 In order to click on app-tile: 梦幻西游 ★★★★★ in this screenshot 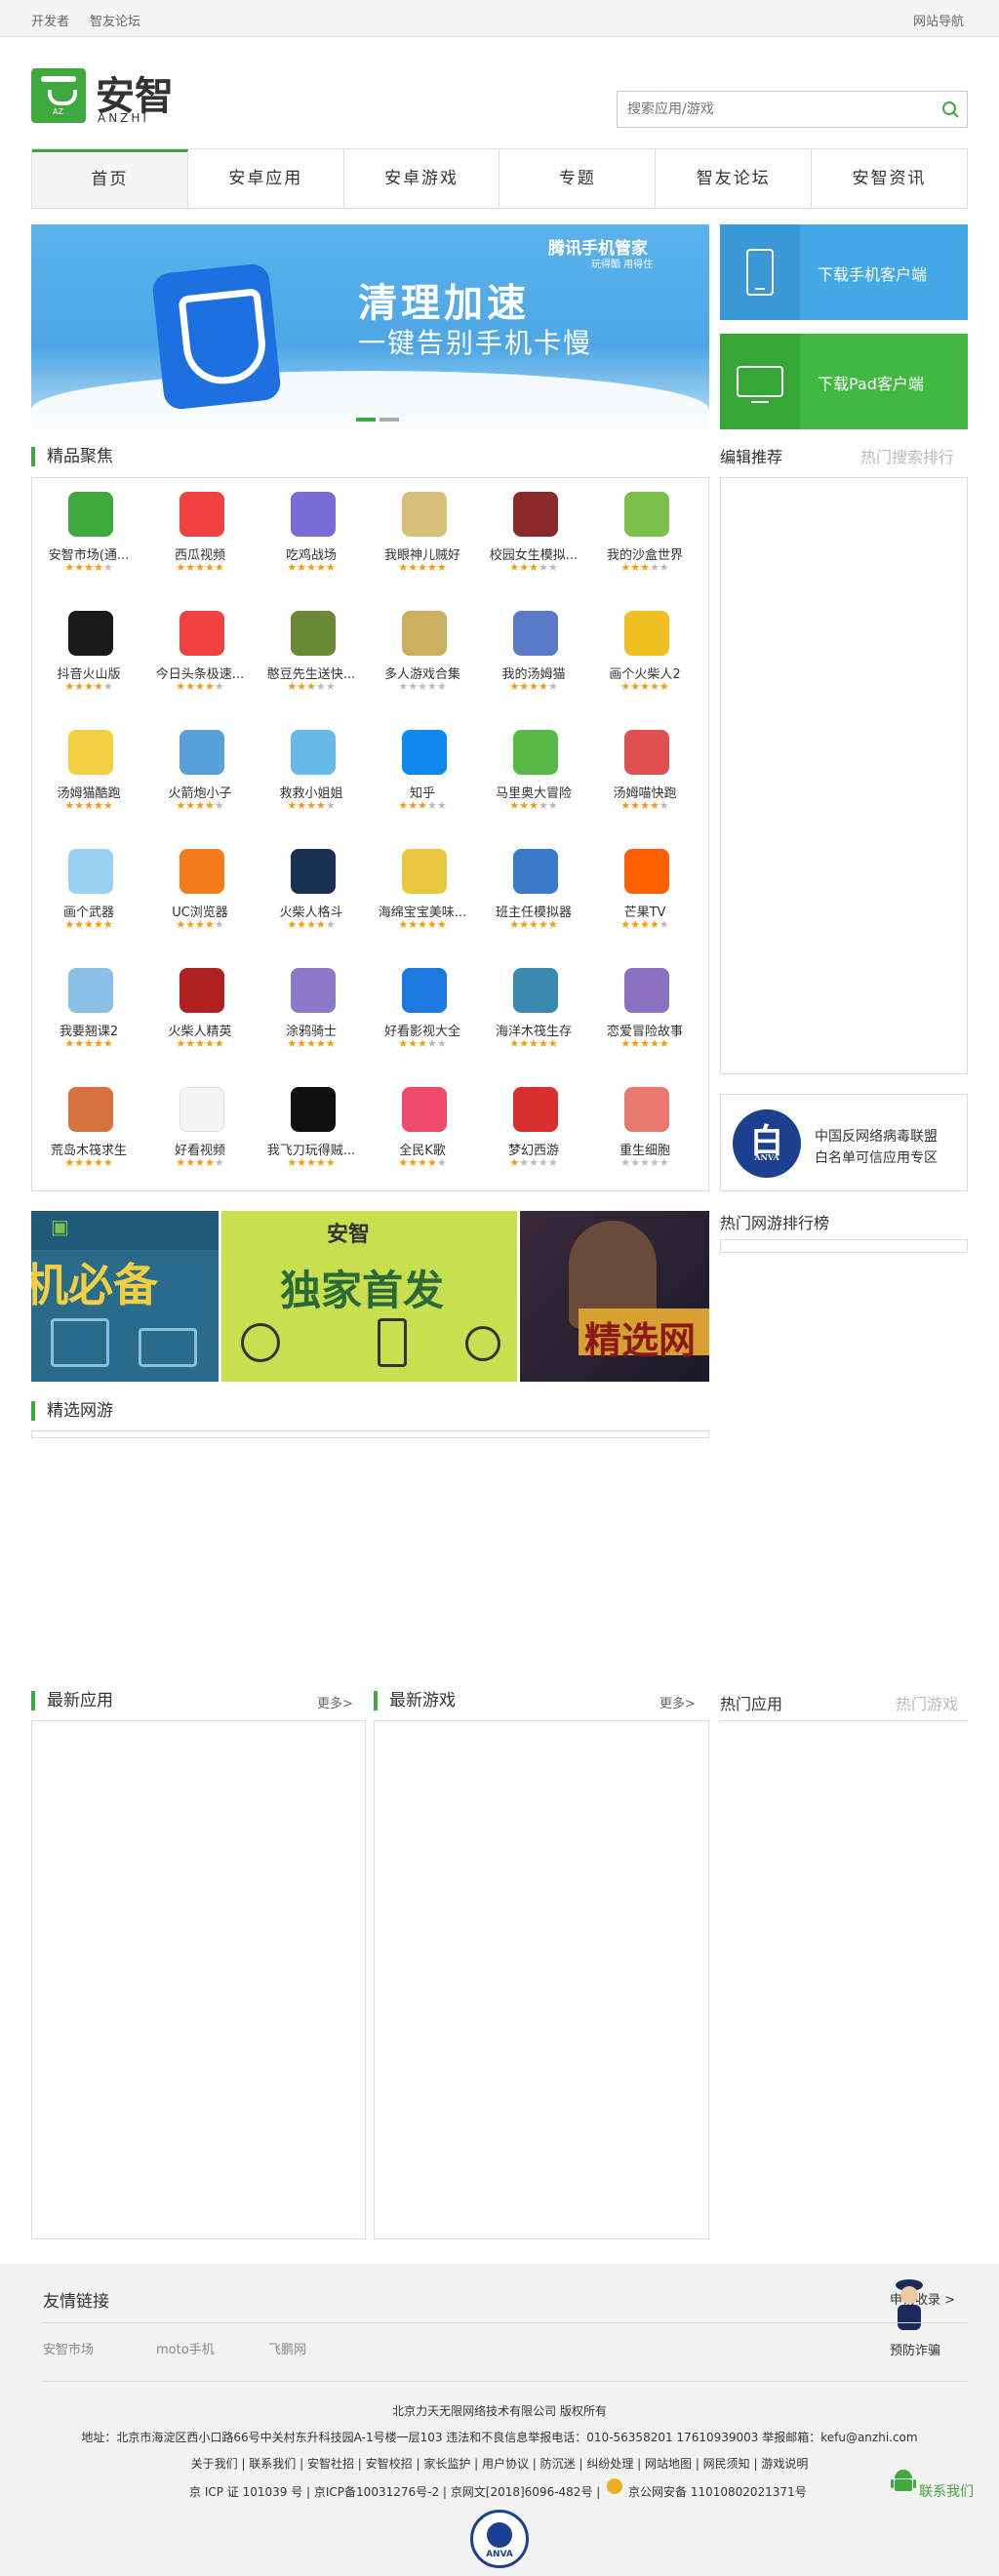, I will do `click(533, 1133)`.